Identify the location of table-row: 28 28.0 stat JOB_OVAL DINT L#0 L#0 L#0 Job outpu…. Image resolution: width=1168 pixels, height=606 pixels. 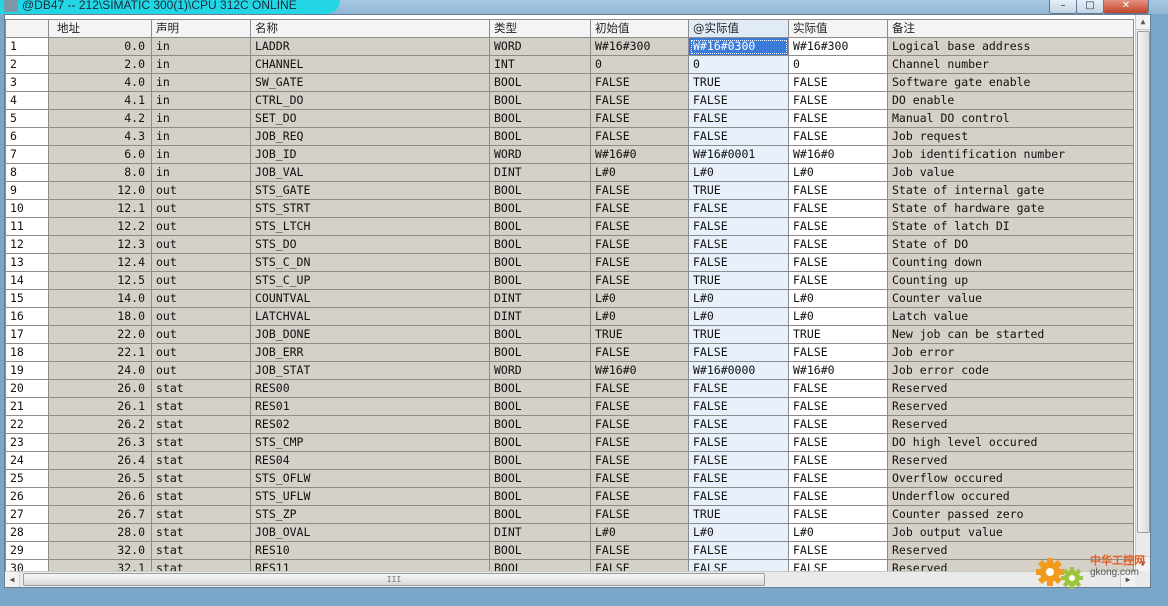
(569, 532).